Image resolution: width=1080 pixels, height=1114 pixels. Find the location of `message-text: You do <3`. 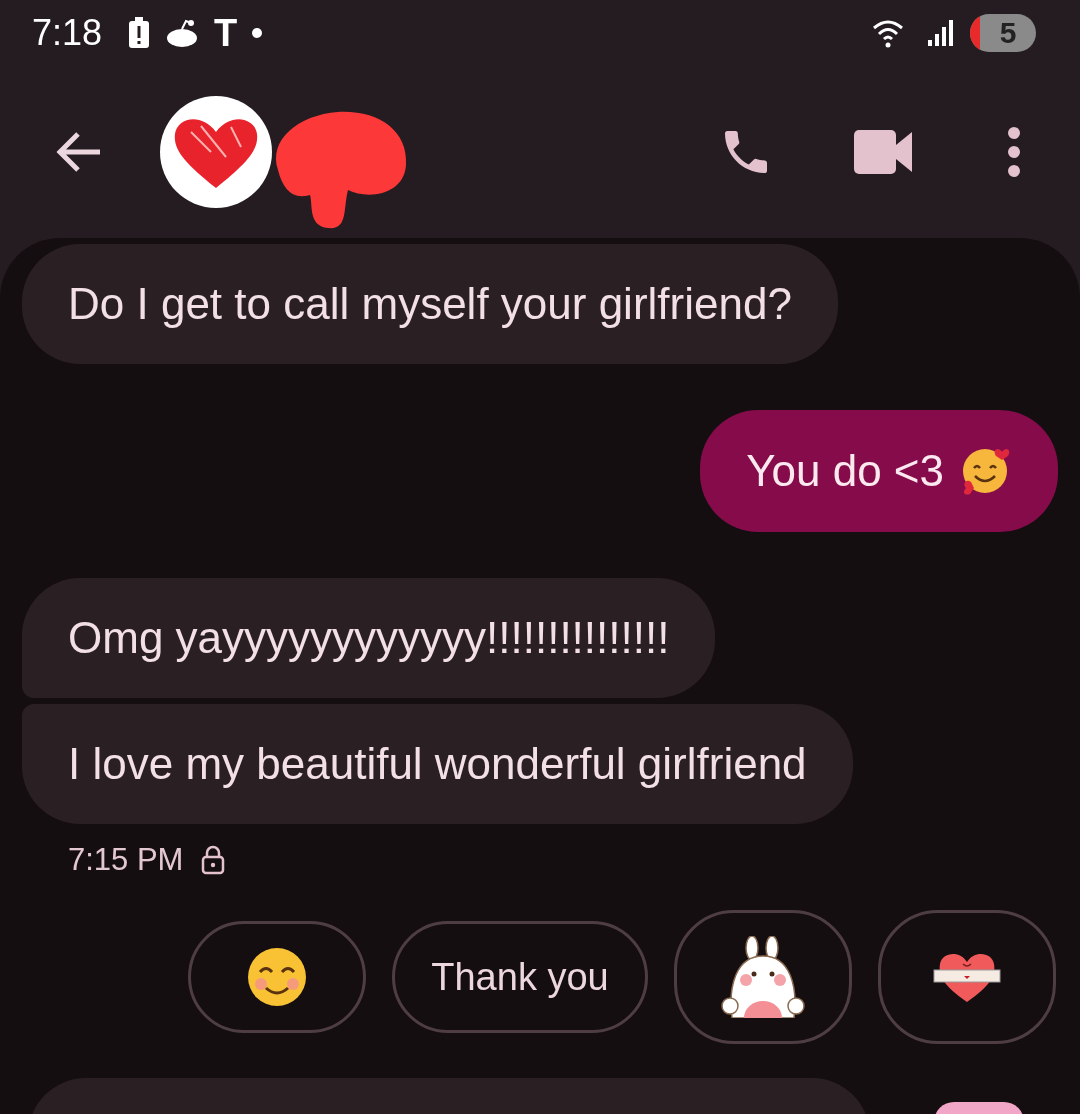

message-text: You do <3 is located at coordinates (845, 471).